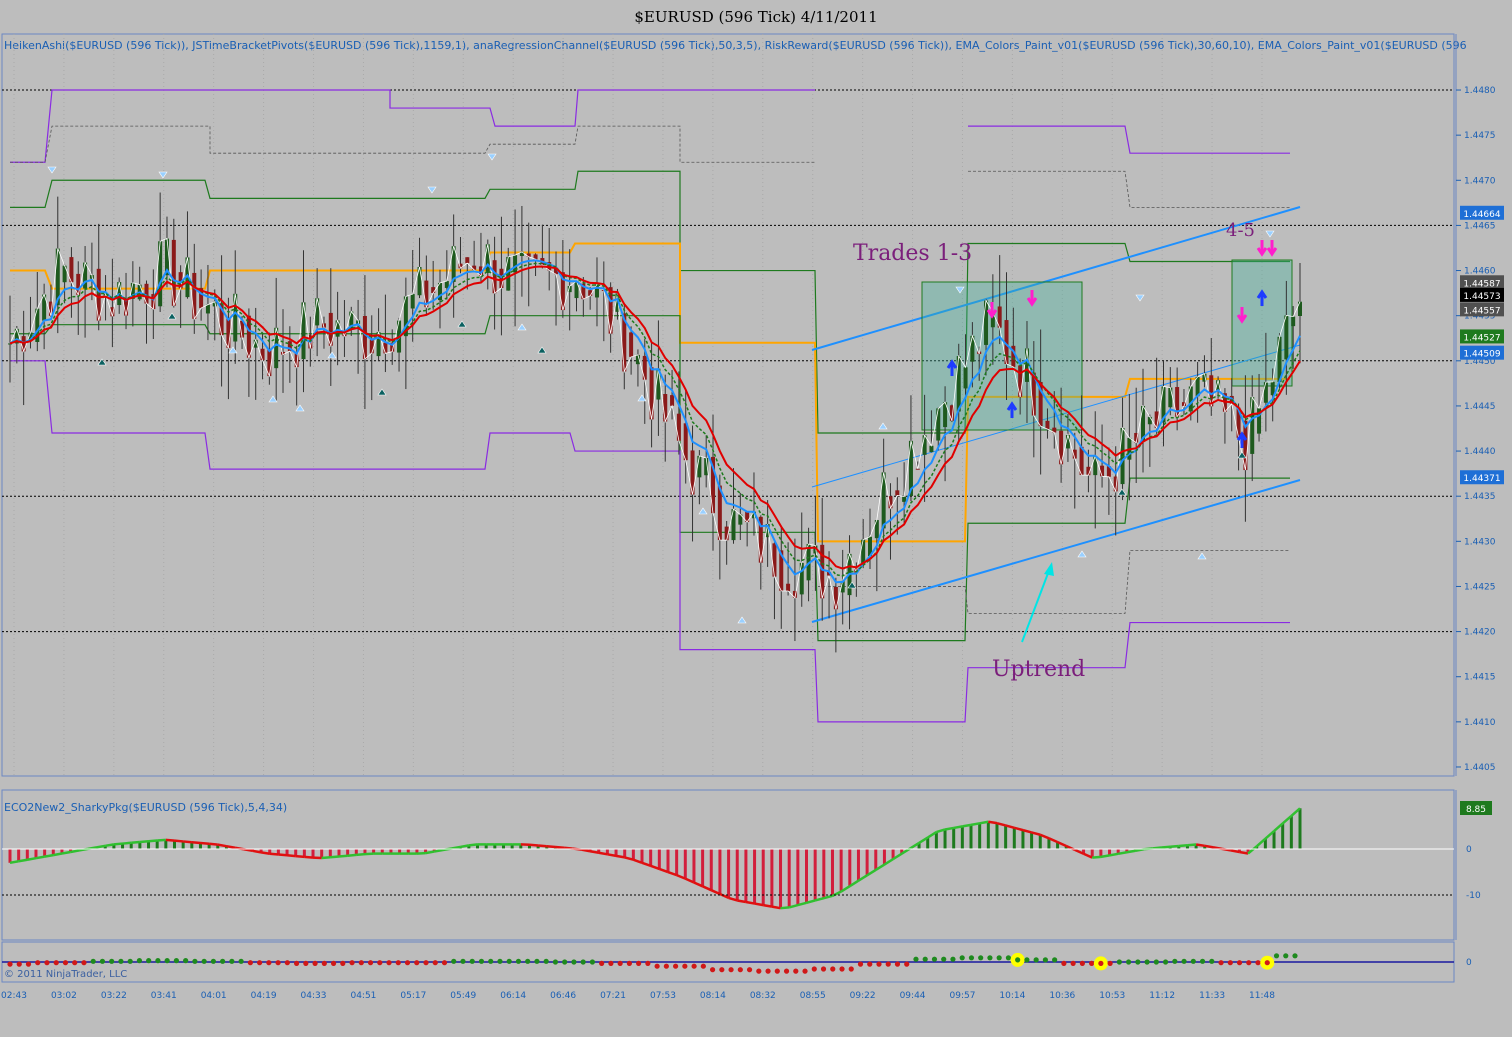  I want to click on price-tick-label: 1.4440, so click(1480, 452).